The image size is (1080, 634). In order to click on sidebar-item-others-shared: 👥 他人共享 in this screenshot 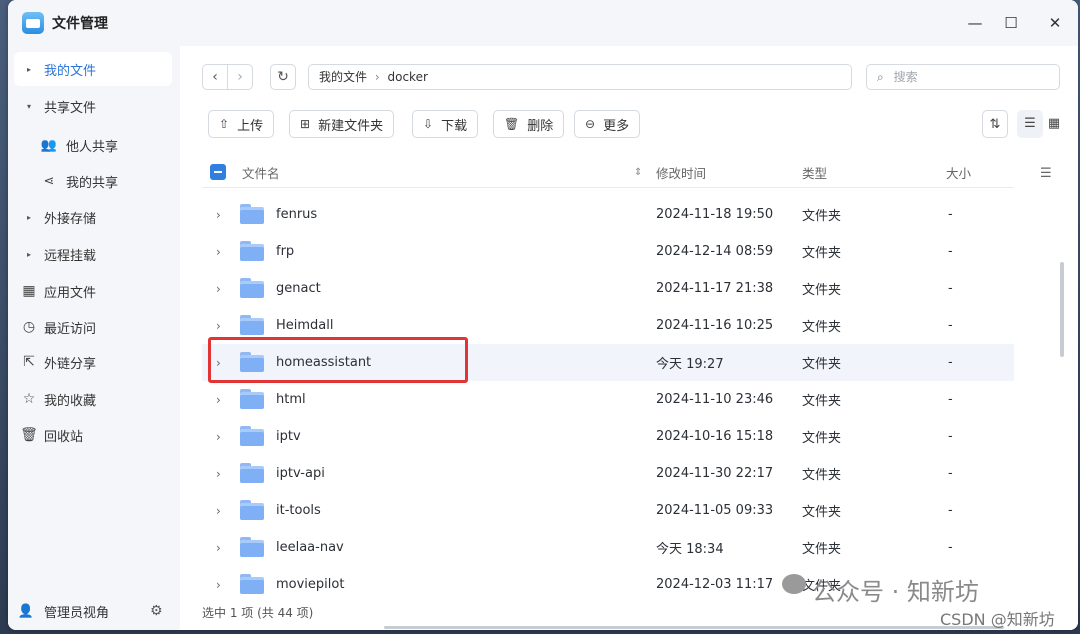, I will do `click(105, 145)`.